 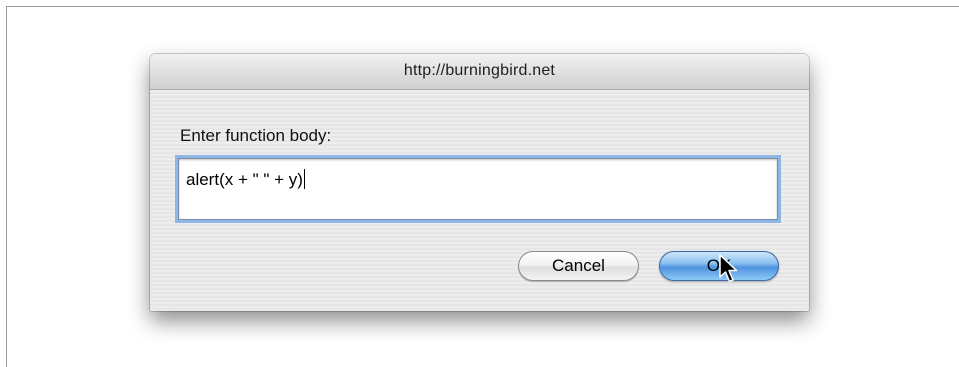 What do you see at coordinates (728, 268) in the screenshot?
I see `mouse-pointer-icon` at bounding box center [728, 268].